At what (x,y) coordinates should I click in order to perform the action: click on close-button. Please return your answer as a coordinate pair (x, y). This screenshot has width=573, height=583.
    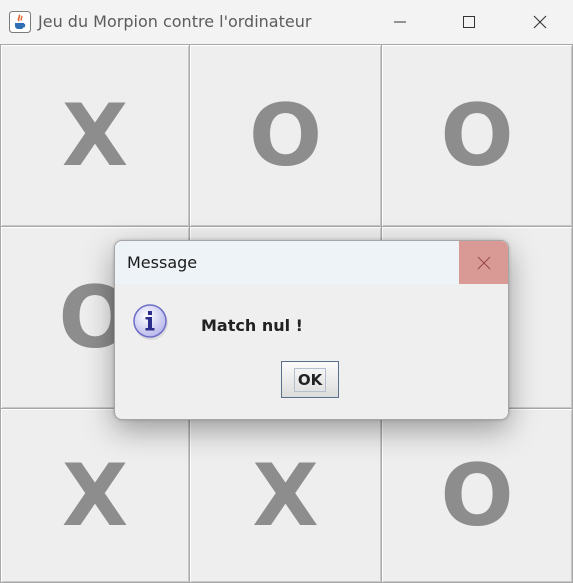
    Looking at the image, I should click on (540, 22).